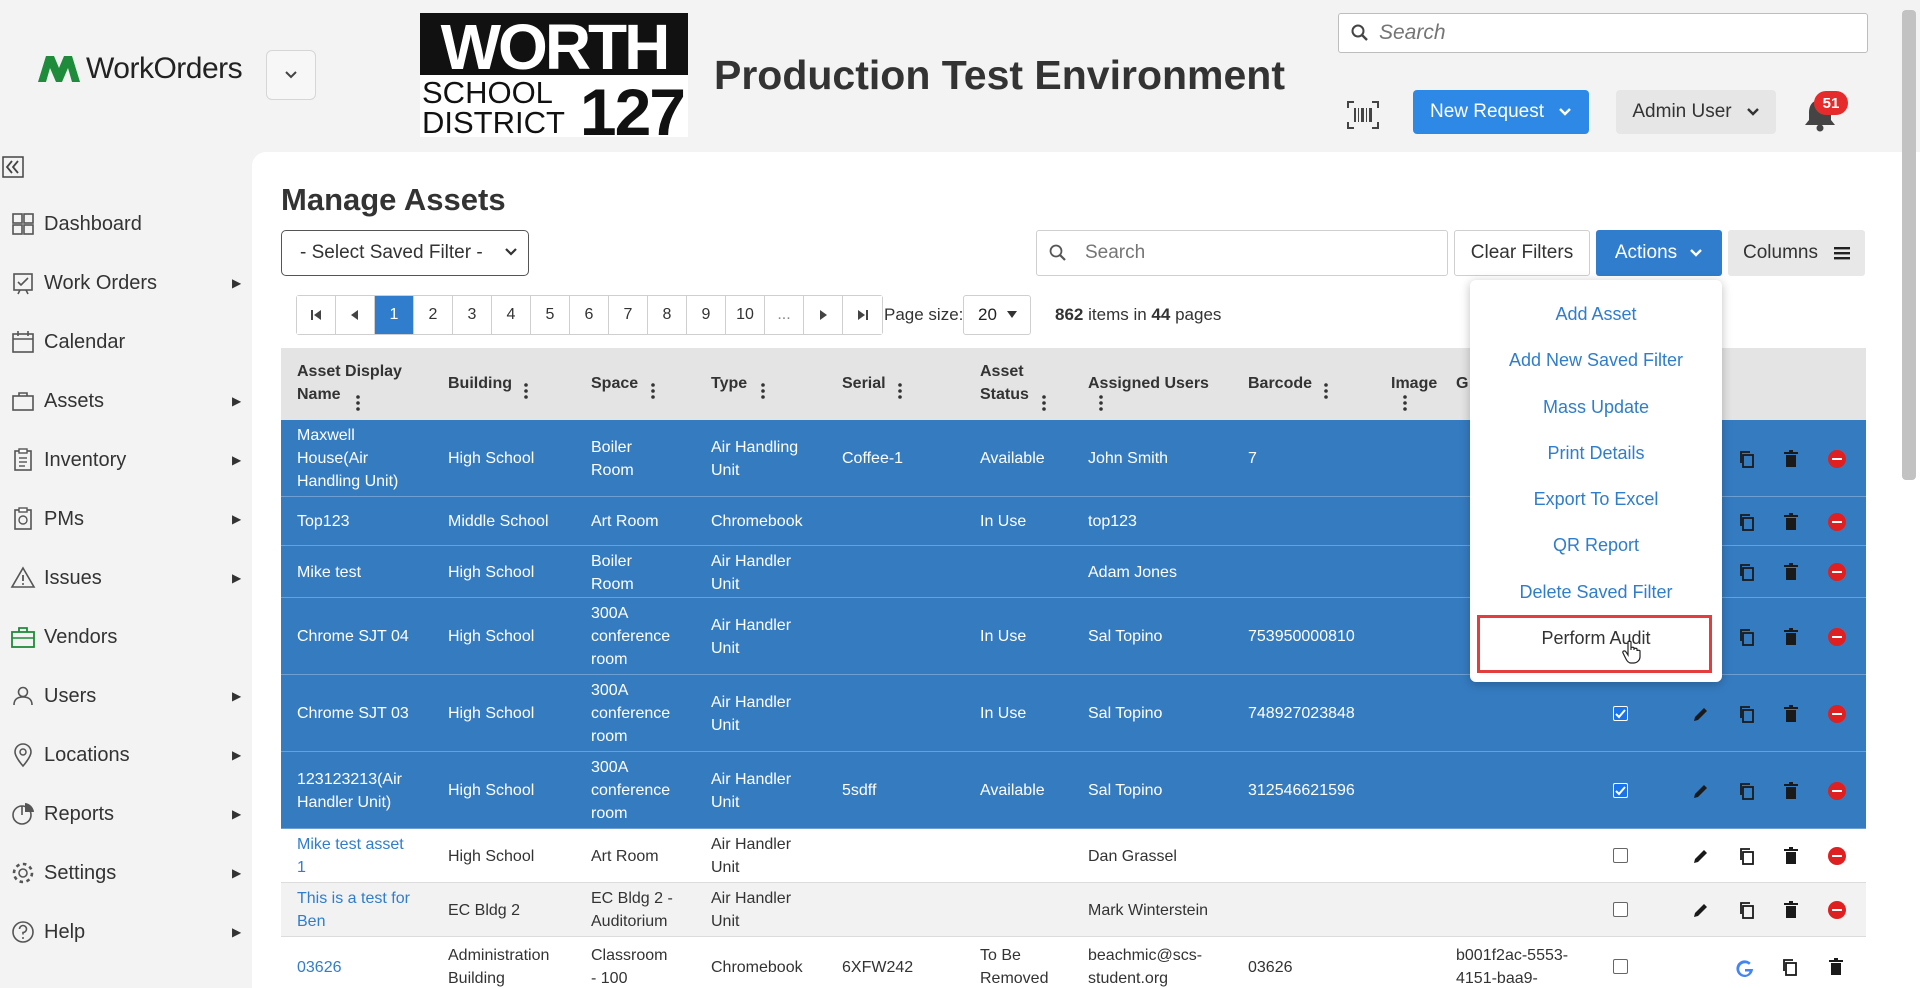 The height and width of the screenshot is (988, 1920). I want to click on sidebar-item-settings: Settings ▶, so click(125, 873).